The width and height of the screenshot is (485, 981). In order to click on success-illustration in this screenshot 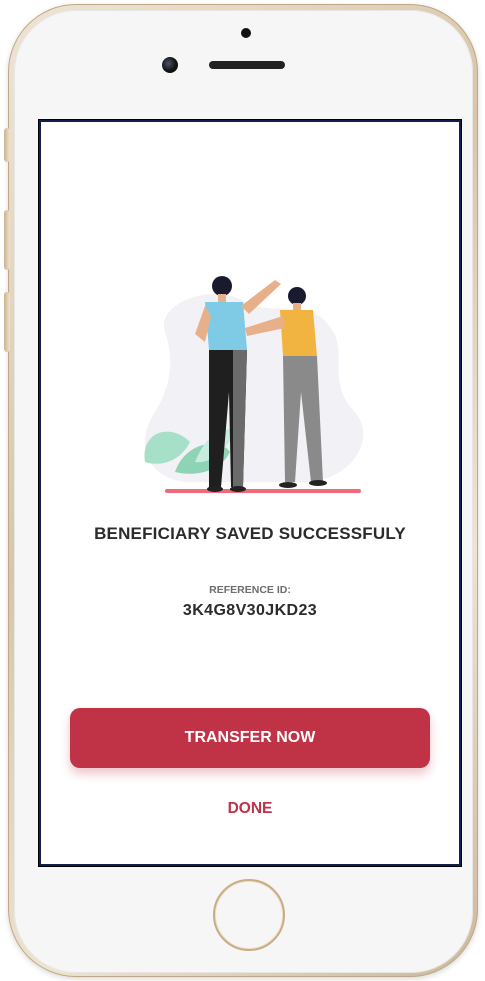, I will do `click(254, 384)`.